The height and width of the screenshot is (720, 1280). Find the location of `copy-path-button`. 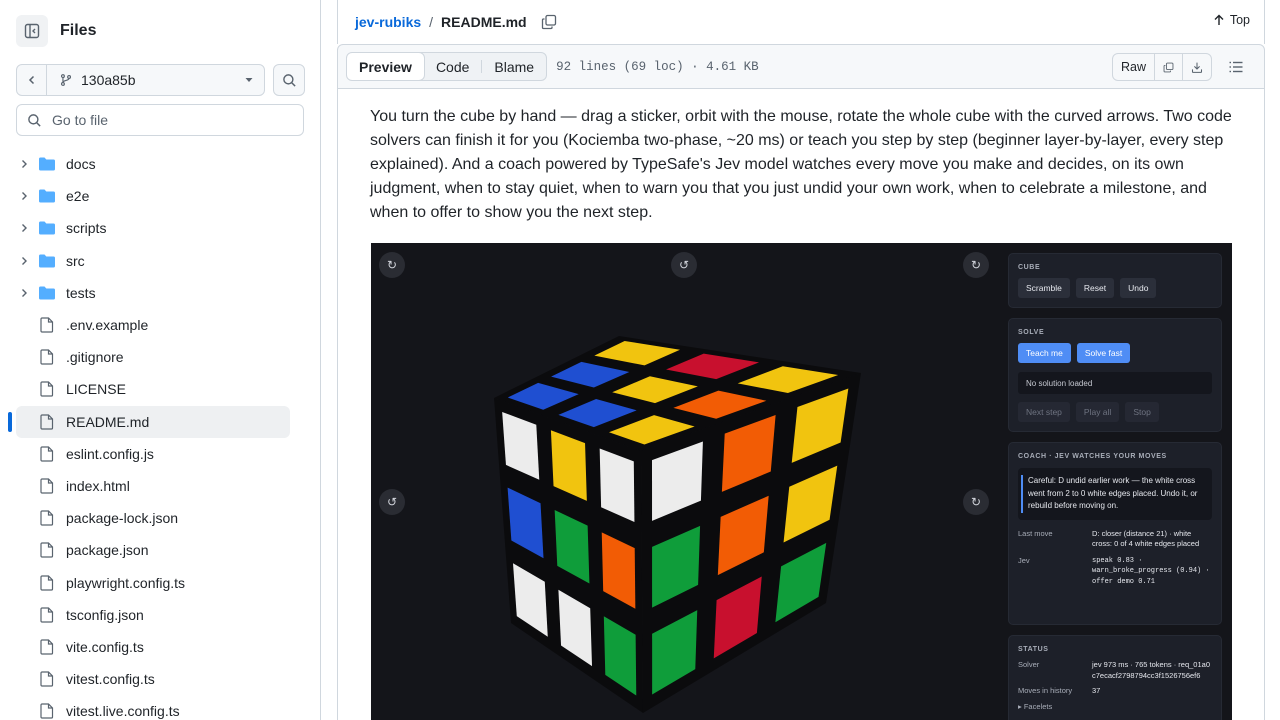

copy-path-button is located at coordinates (549, 22).